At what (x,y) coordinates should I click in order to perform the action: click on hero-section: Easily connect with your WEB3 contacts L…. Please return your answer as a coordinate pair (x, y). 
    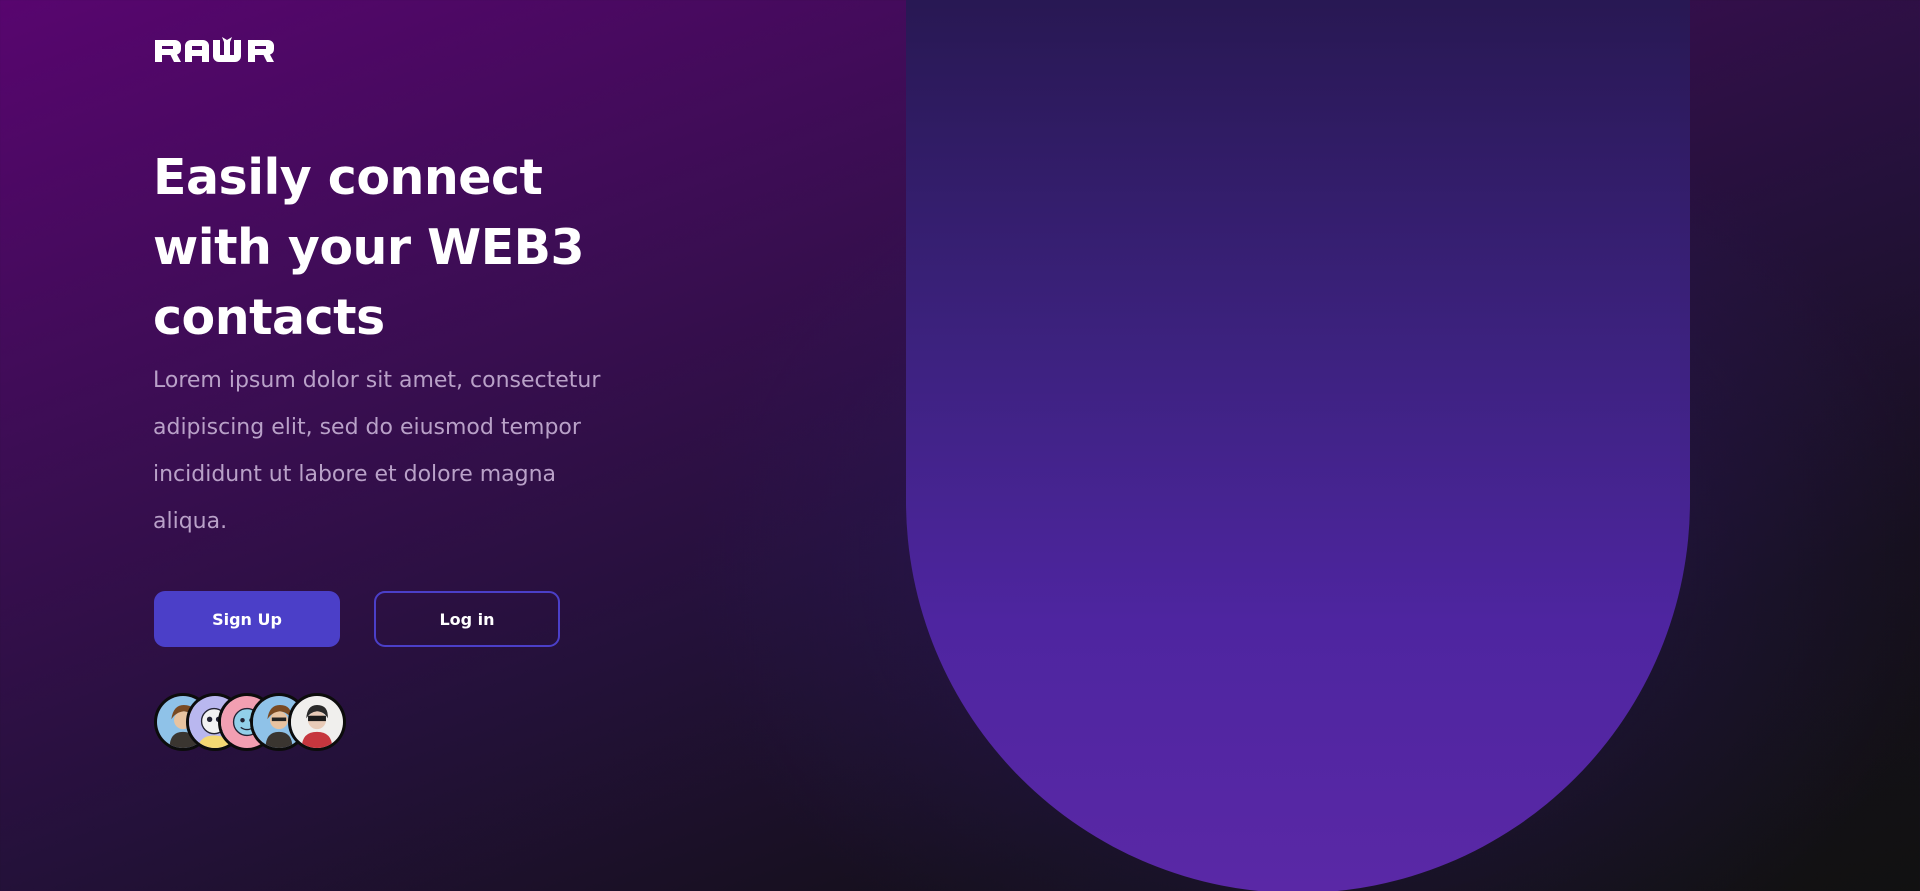
    Looking at the image, I should click on (413, 344).